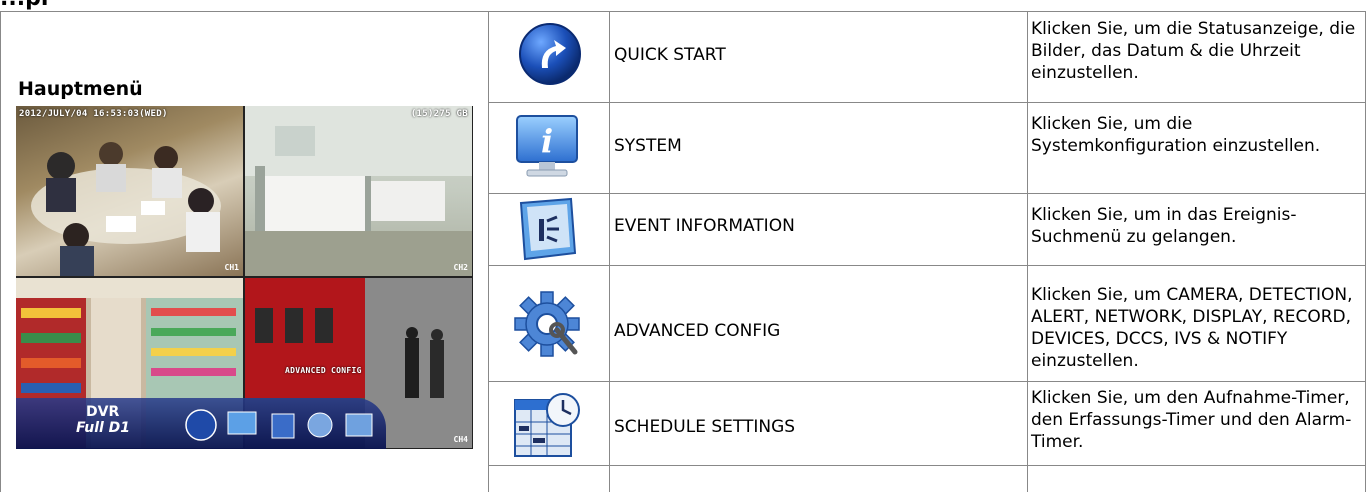 This screenshot has height=492, width=1366. I want to click on camera-view-ch1: 2012/JULY/04 16:53:03(WED) CH1, so click(129, 191).